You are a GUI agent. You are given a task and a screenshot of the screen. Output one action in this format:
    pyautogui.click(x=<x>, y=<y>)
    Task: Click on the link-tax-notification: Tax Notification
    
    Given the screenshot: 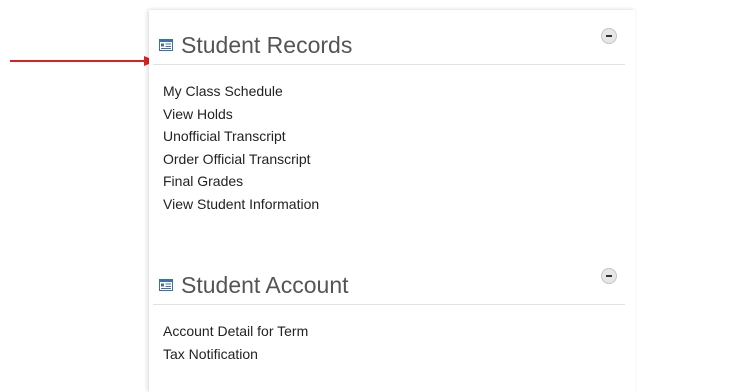 What is the action you would take?
    pyautogui.click(x=394, y=354)
    